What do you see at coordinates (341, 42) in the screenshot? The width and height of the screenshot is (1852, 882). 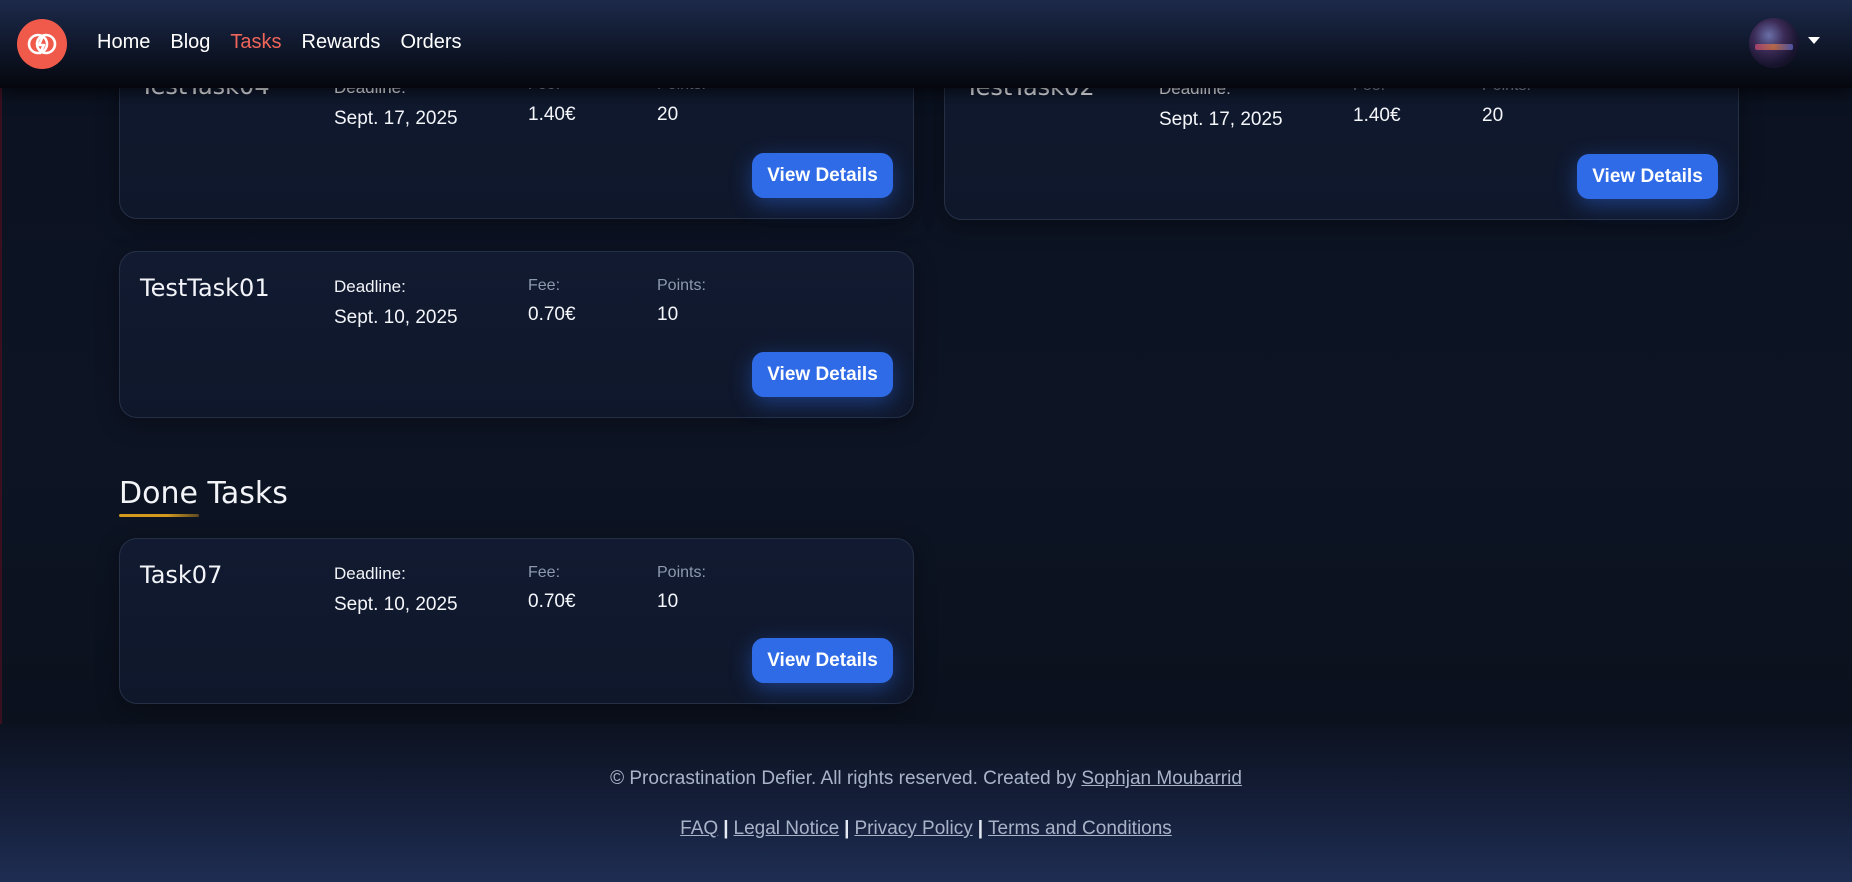 I see `nav-rewards: Rewards` at bounding box center [341, 42].